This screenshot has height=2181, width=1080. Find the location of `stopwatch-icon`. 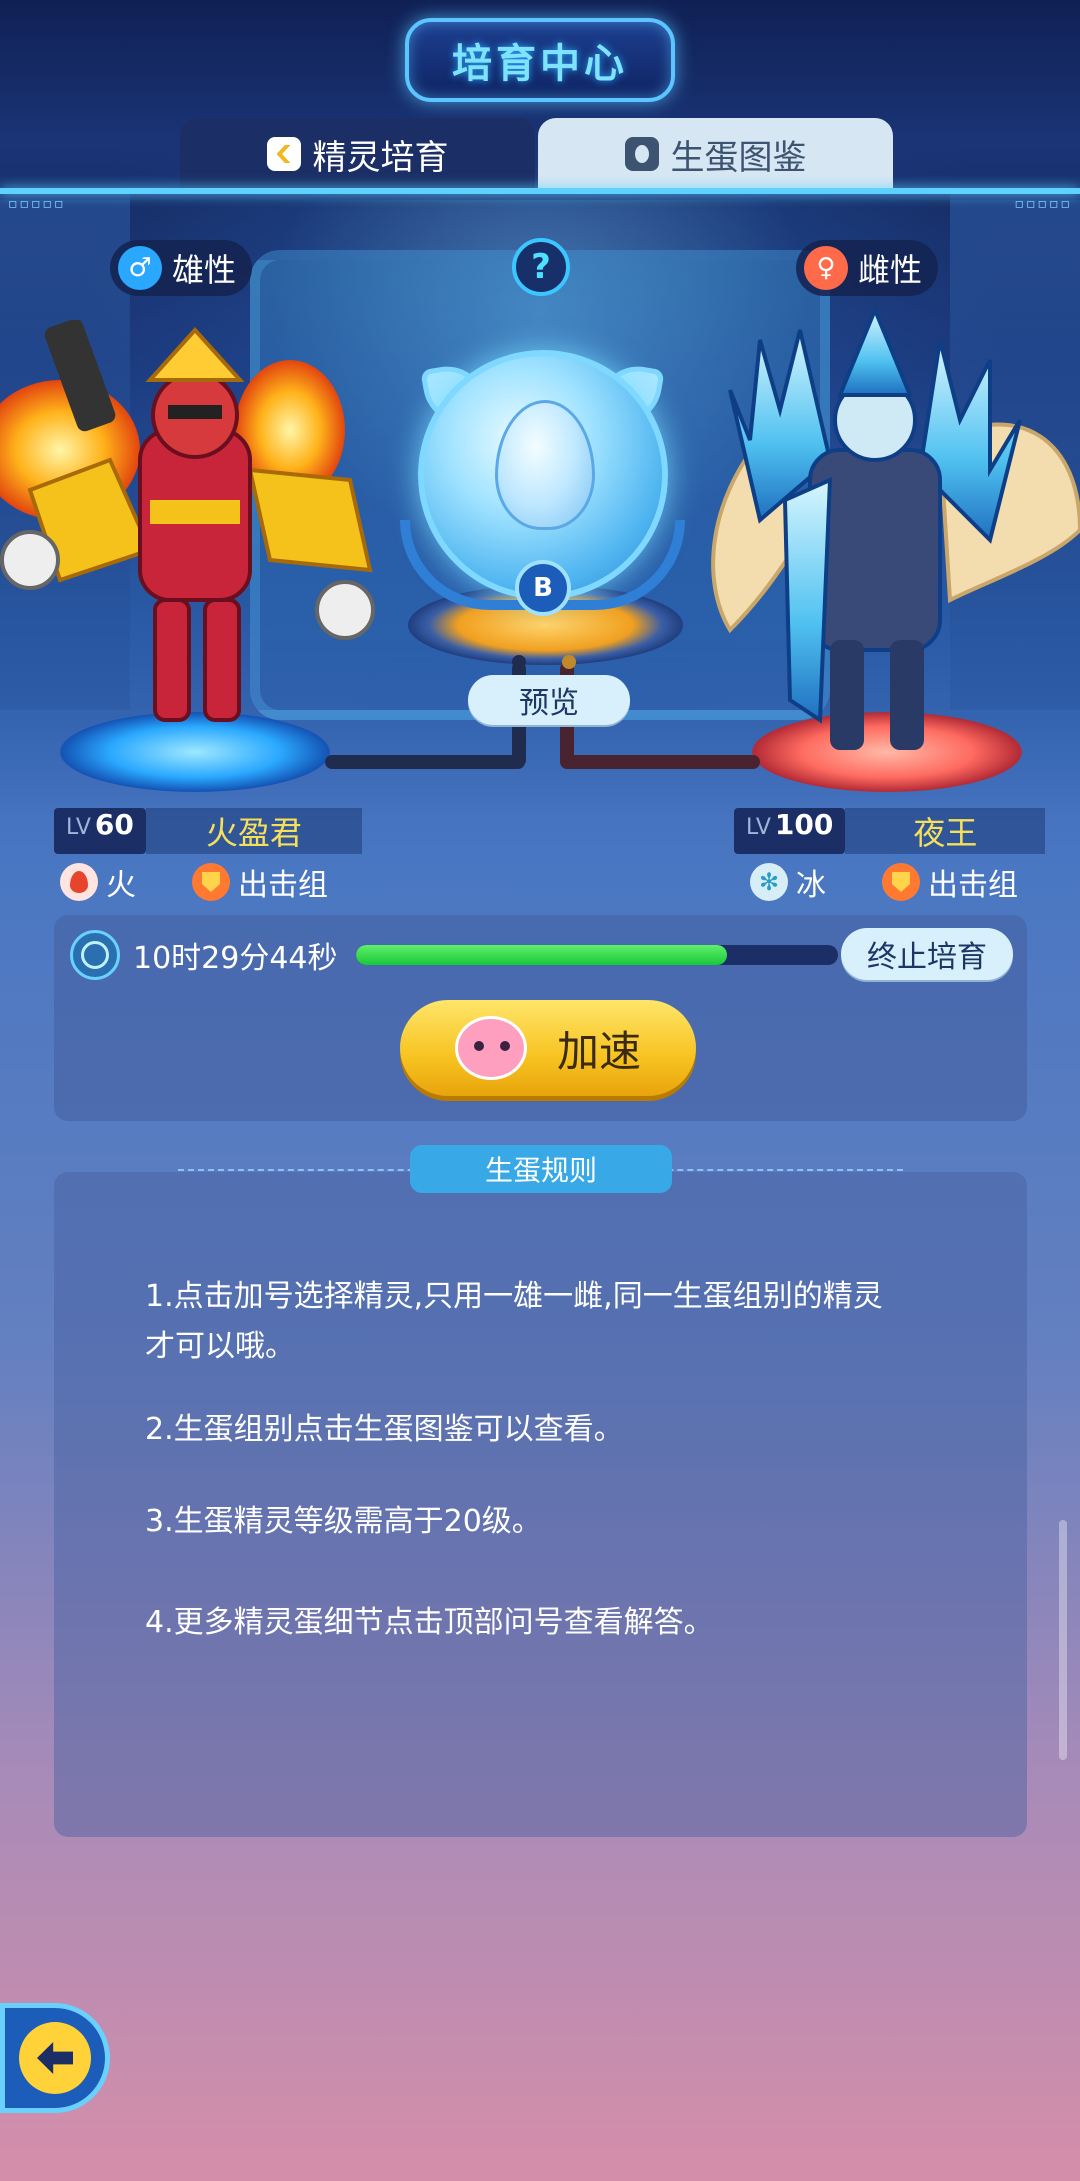

stopwatch-icon is located at coordinates (95, 955).